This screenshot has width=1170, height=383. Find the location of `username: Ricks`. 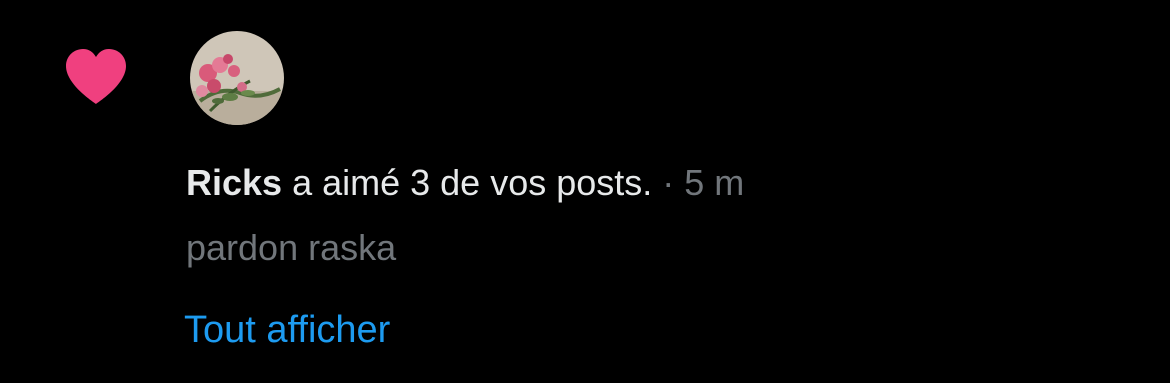

username: Ricks is located at coordinates (234, 182).